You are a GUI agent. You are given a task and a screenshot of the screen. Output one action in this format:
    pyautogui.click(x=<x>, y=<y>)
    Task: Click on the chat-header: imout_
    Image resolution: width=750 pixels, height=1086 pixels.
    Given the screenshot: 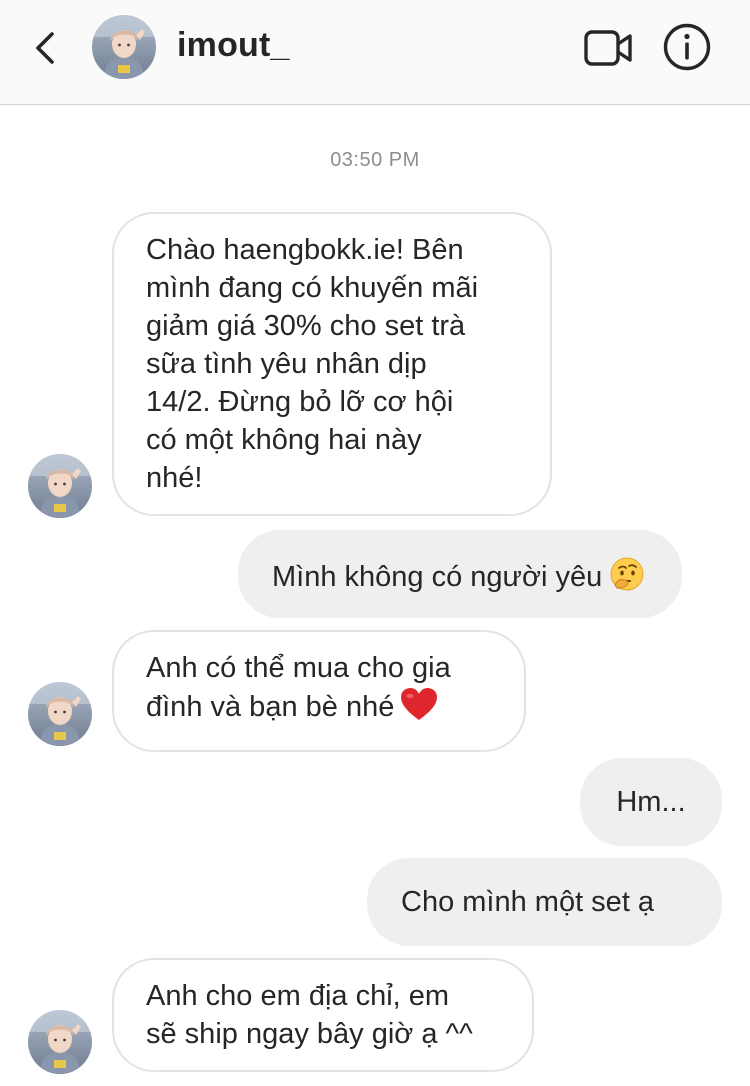 What is the action you would take?
    pyautogui.click(x=375, y=52)
    